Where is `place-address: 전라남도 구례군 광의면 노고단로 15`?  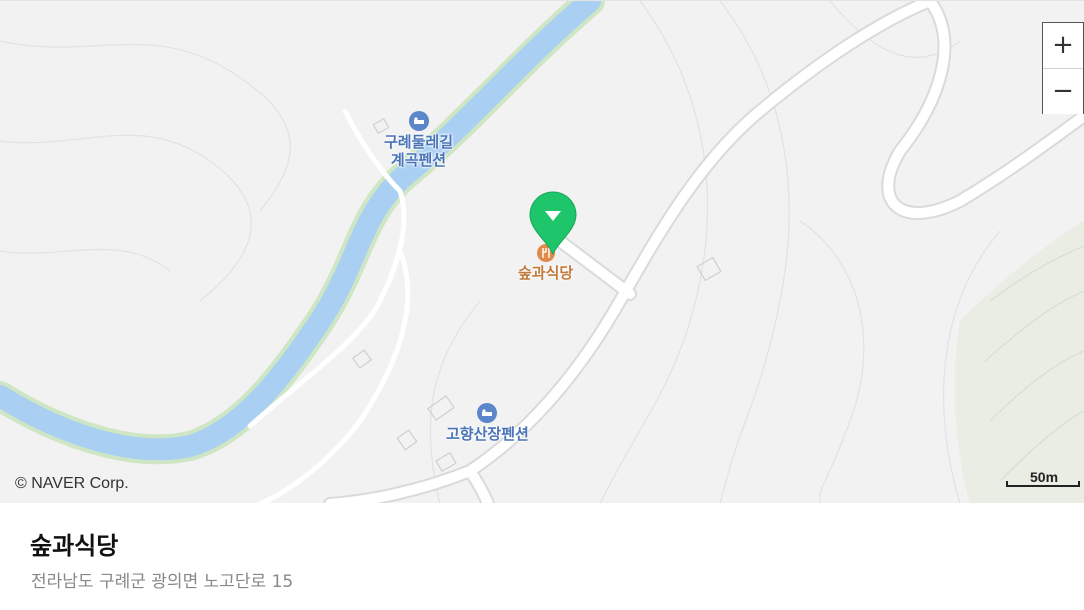 place-address: 전라남도 구례군 광의면 노고단로 15 is located at coordinates (162, 582).